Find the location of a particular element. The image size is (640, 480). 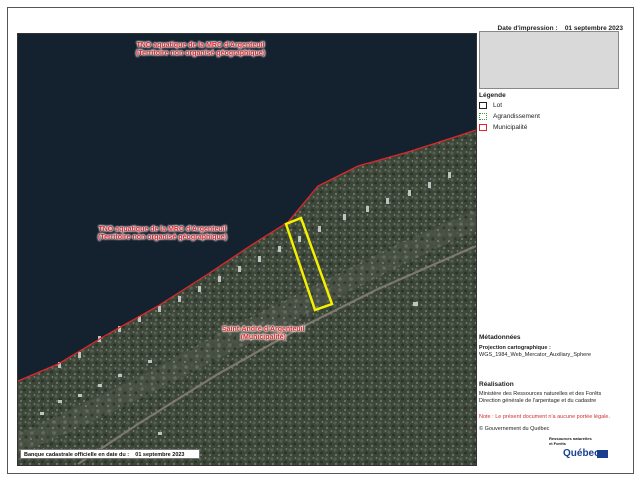

label-municipality: Saint-André-d'Argenteuil (Municipalité) is located at coordinates (263, 334).